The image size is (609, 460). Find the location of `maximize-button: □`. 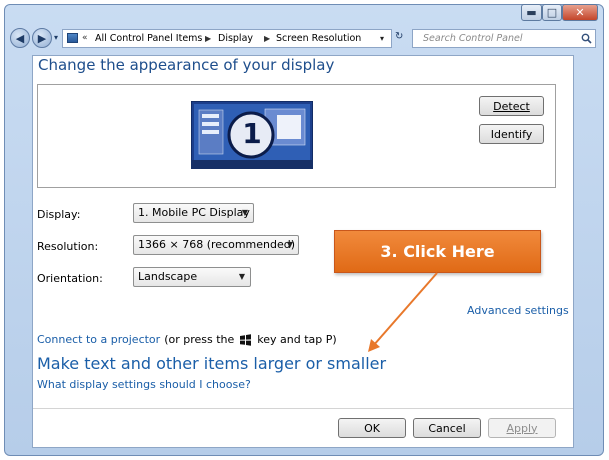

maximize-button: □ is located at coordinates (552, 12).